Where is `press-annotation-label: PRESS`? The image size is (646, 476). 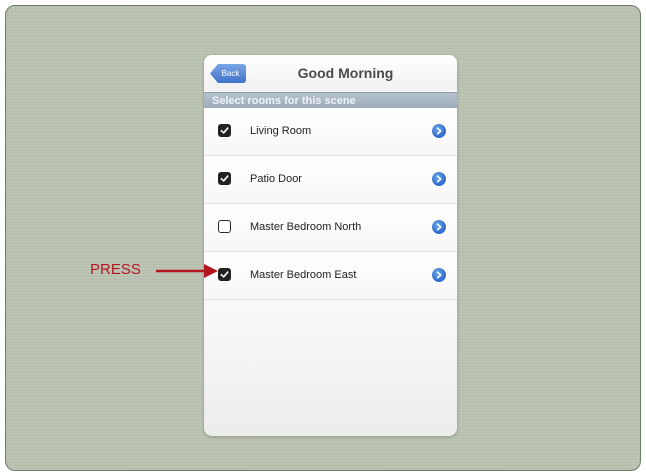
press-annotation-label: PRESS is located at coordinates (115, 269).